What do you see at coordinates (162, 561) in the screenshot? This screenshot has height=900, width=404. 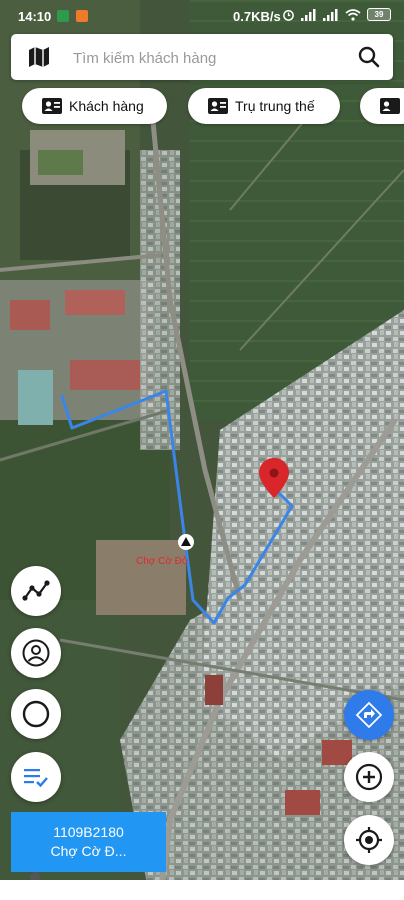 I see `map-place-label: Chợ Cờ Đỏ` at bounding box center [162, 561].